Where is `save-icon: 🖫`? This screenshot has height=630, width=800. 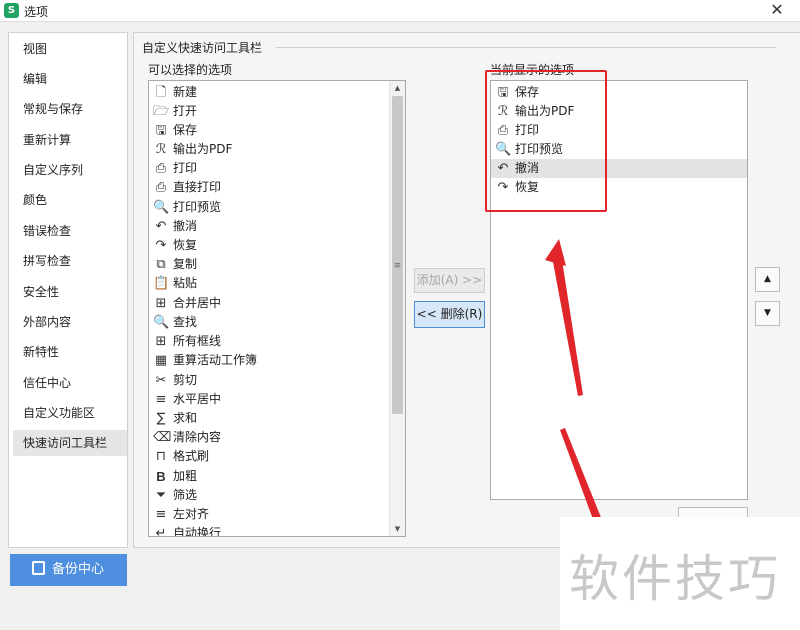
save-icon: 🖫 is located at coordinates (161, 130).